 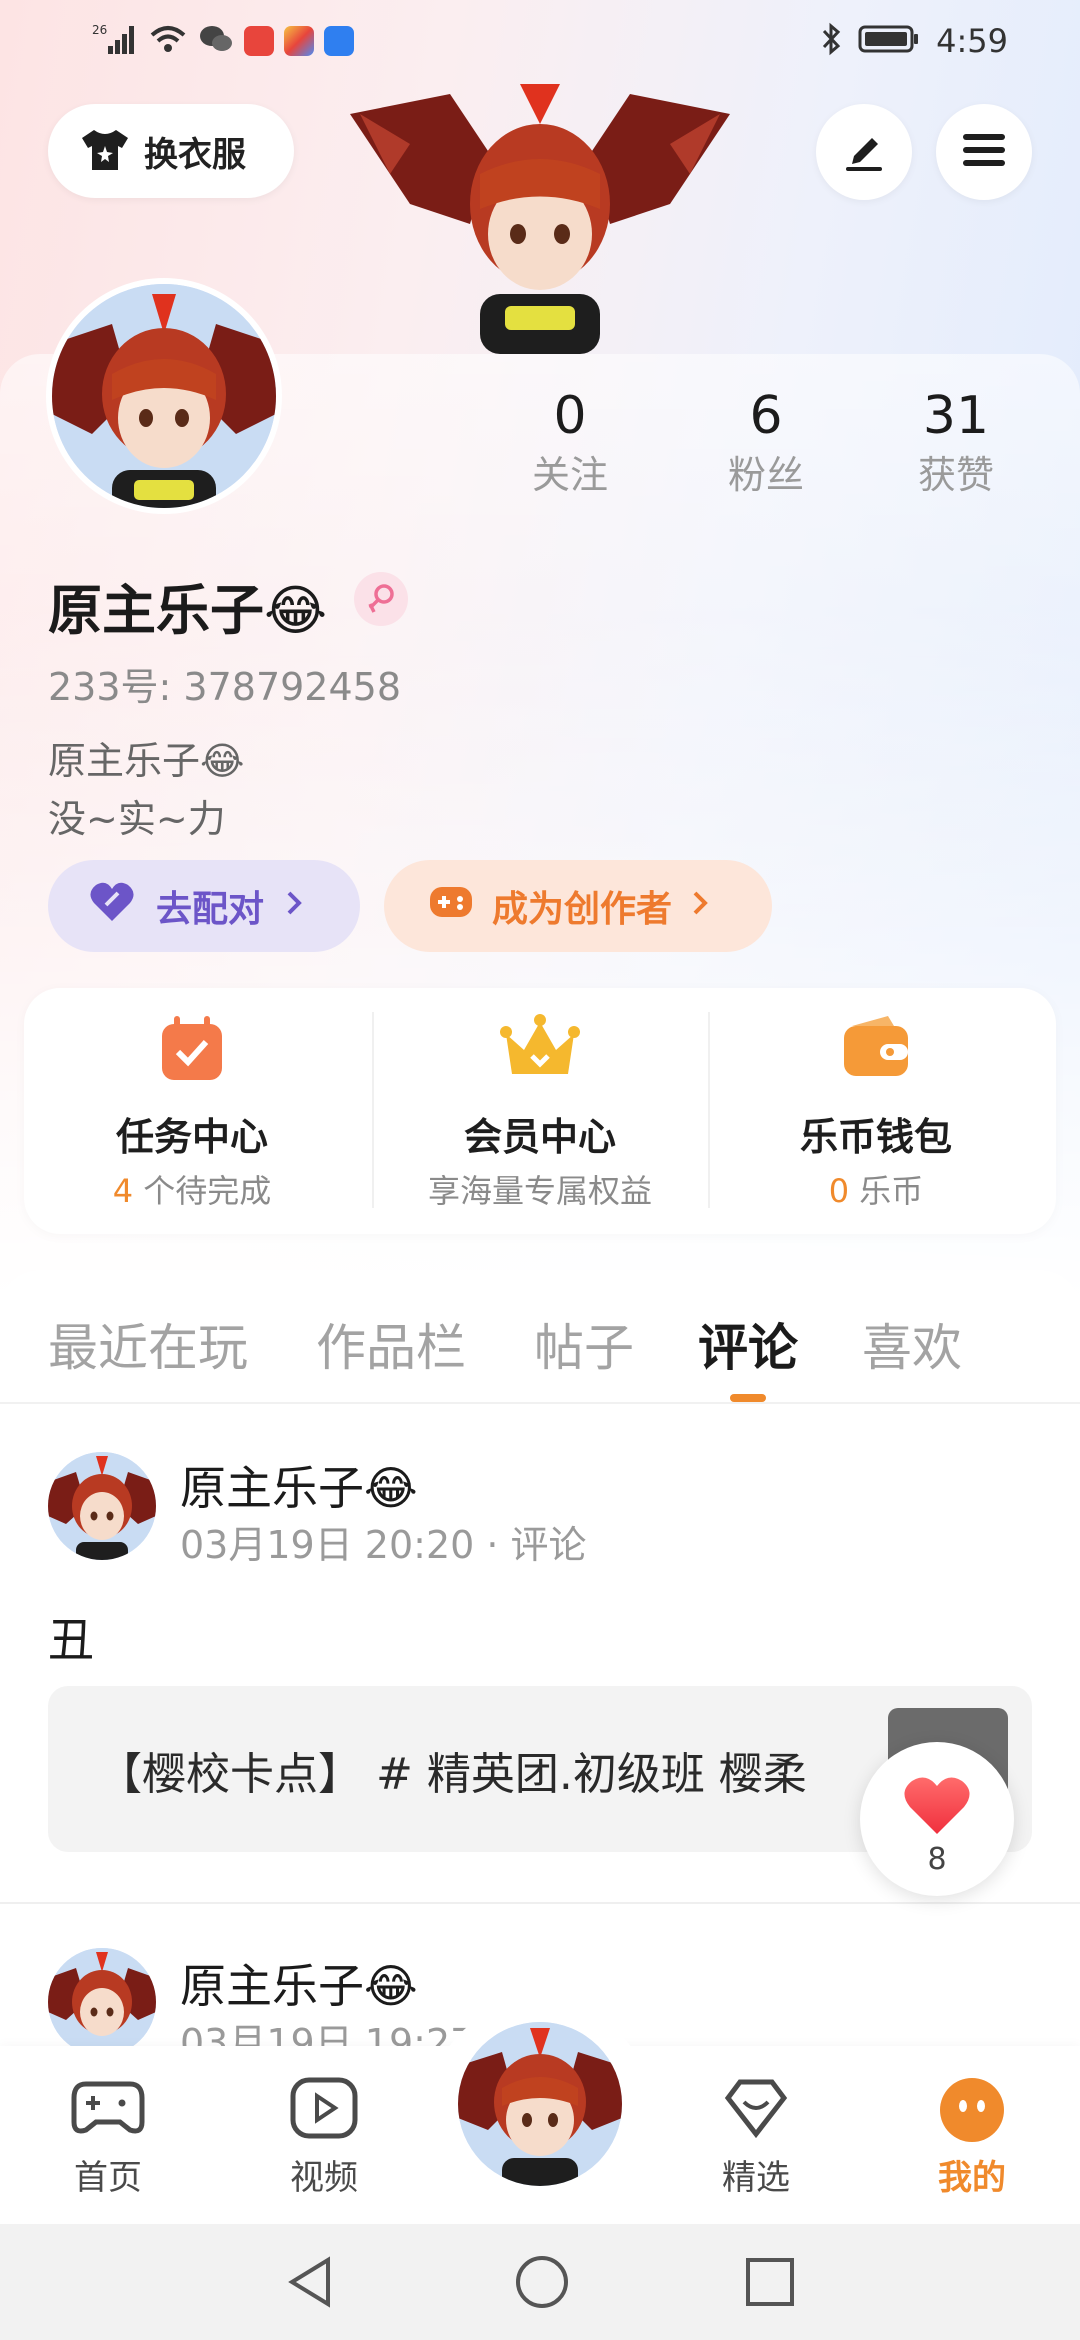 I want to click on function-card: 任务中心 4 个待完成 会员中心 享海量专属权益 乐币钱包 0 乐币, so click(x=540, y=1111).